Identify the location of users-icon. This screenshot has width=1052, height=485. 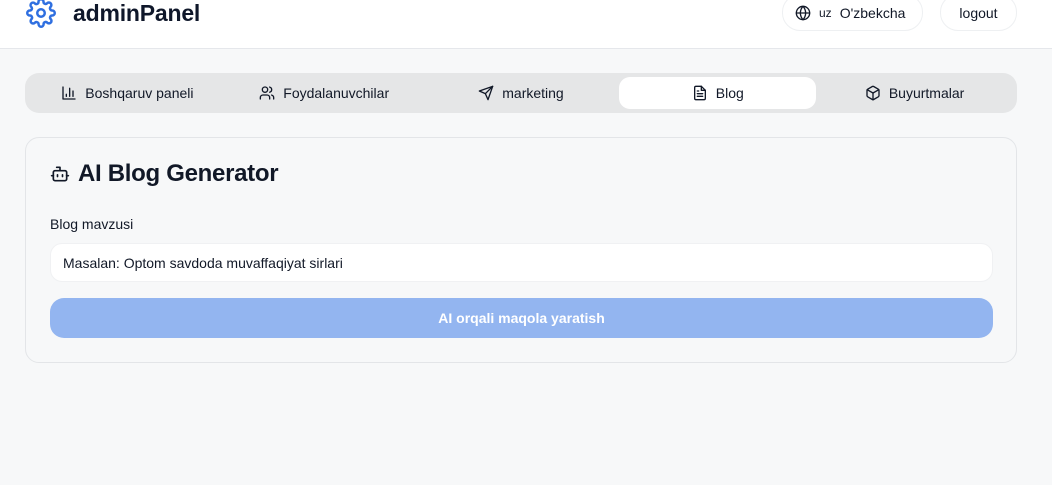
(267, 93).